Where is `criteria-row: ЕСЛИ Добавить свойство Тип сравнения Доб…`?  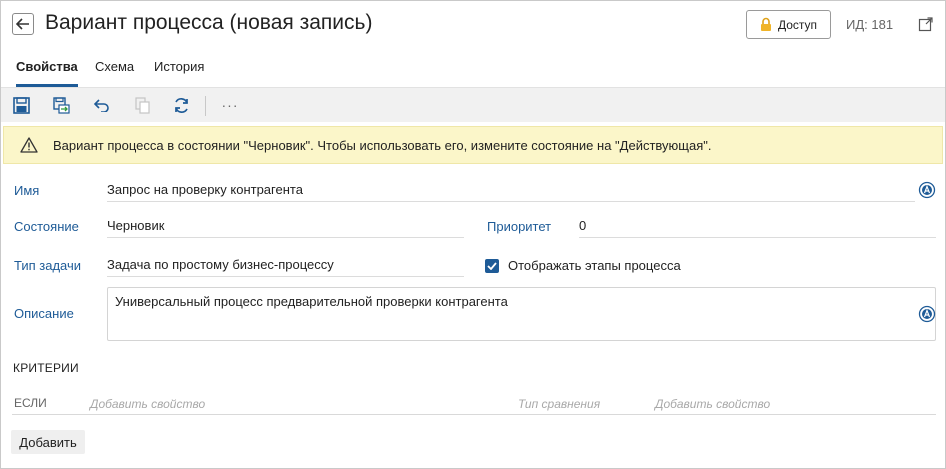 criteria-row: ЕСЛИ Добавить свойство Тип сравнения Доб… is located at coordinates (474, 404).